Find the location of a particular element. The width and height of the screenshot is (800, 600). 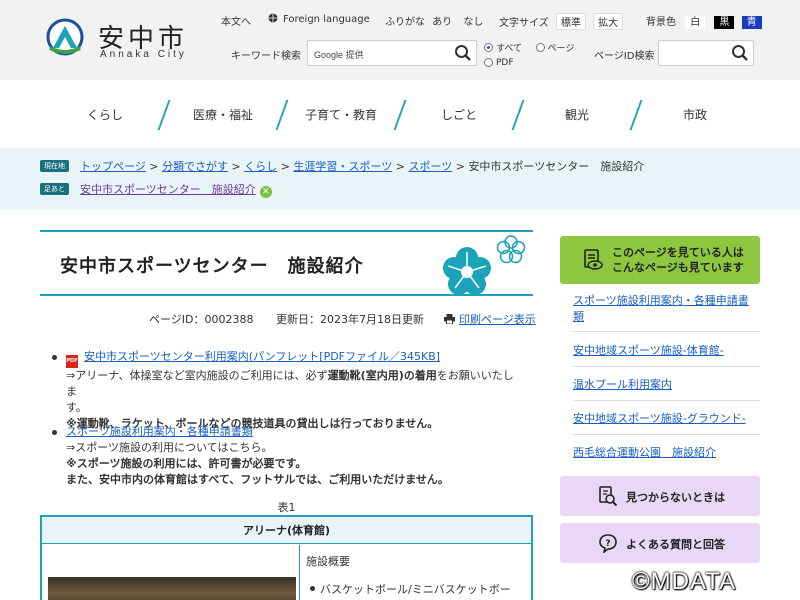

font-size-control: 文字サイズ 標準 拡大 is located at coordinates (561, 21).